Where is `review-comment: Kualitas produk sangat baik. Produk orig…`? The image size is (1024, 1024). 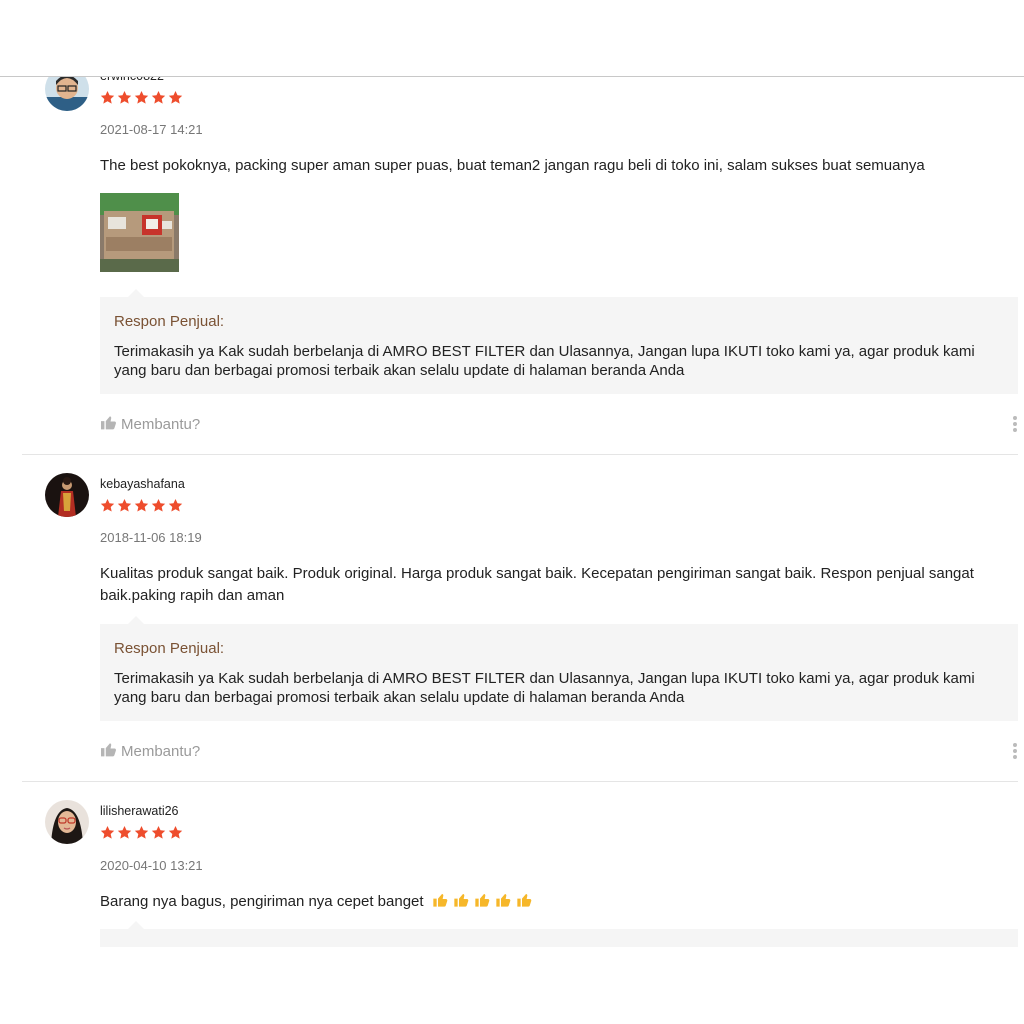
review-comment: Kualitas produk sangat baik. Produk orig… is located at coordinates (537, 584).